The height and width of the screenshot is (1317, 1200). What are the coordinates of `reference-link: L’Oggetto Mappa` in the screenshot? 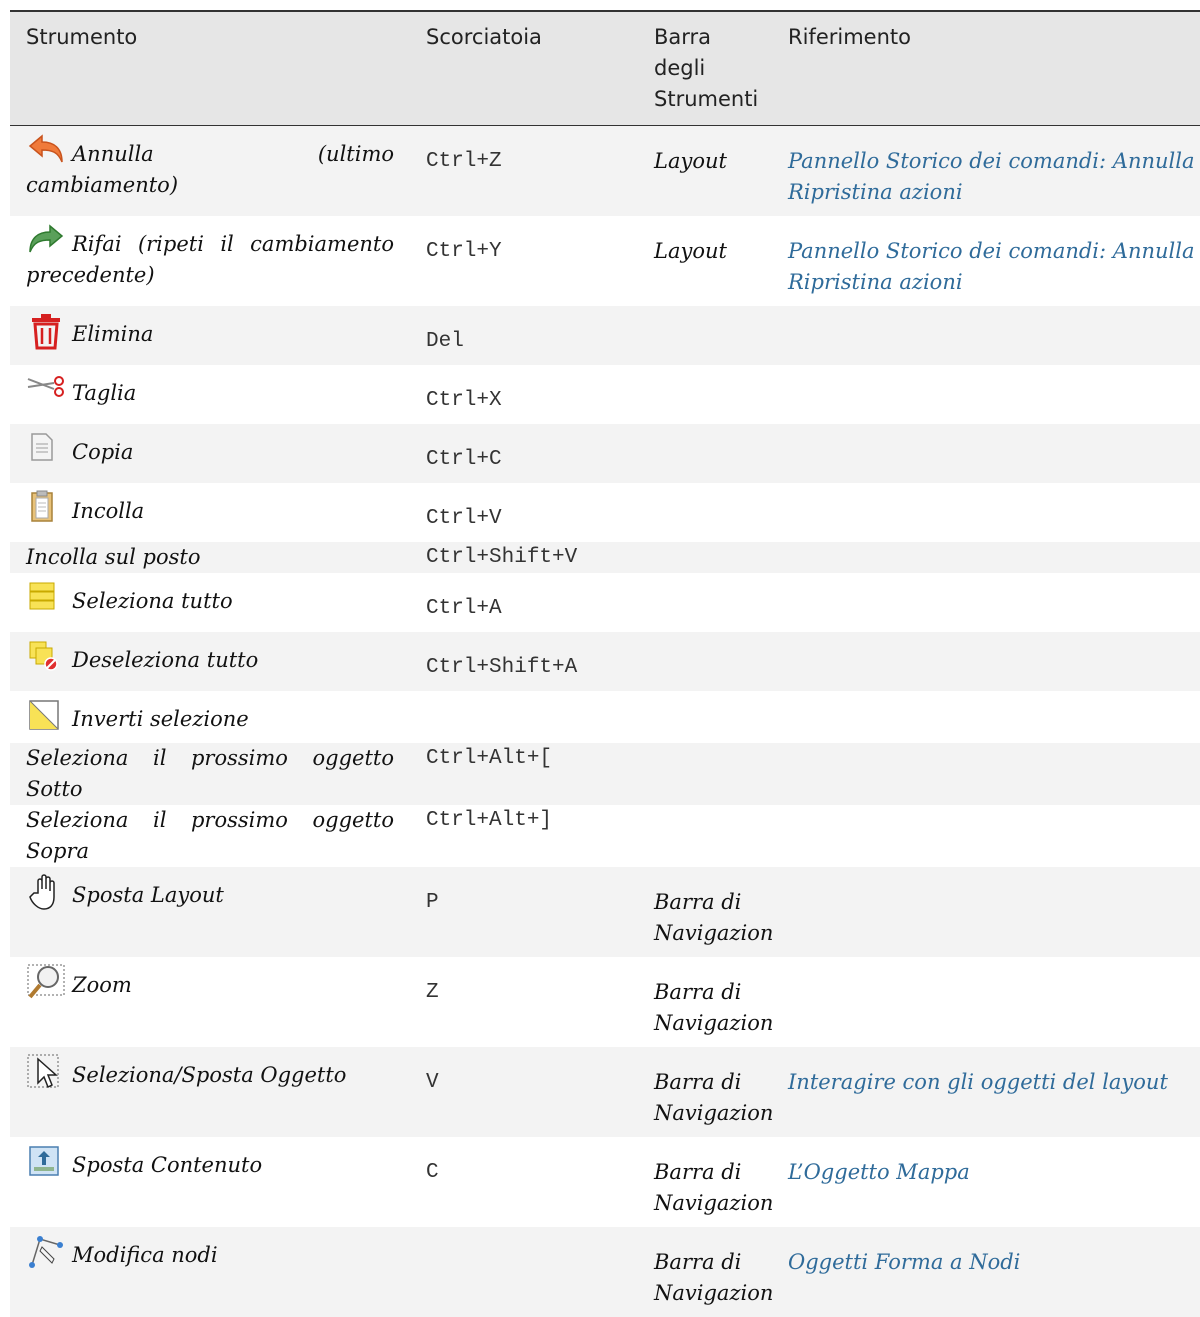 It's located at (879, 1172).